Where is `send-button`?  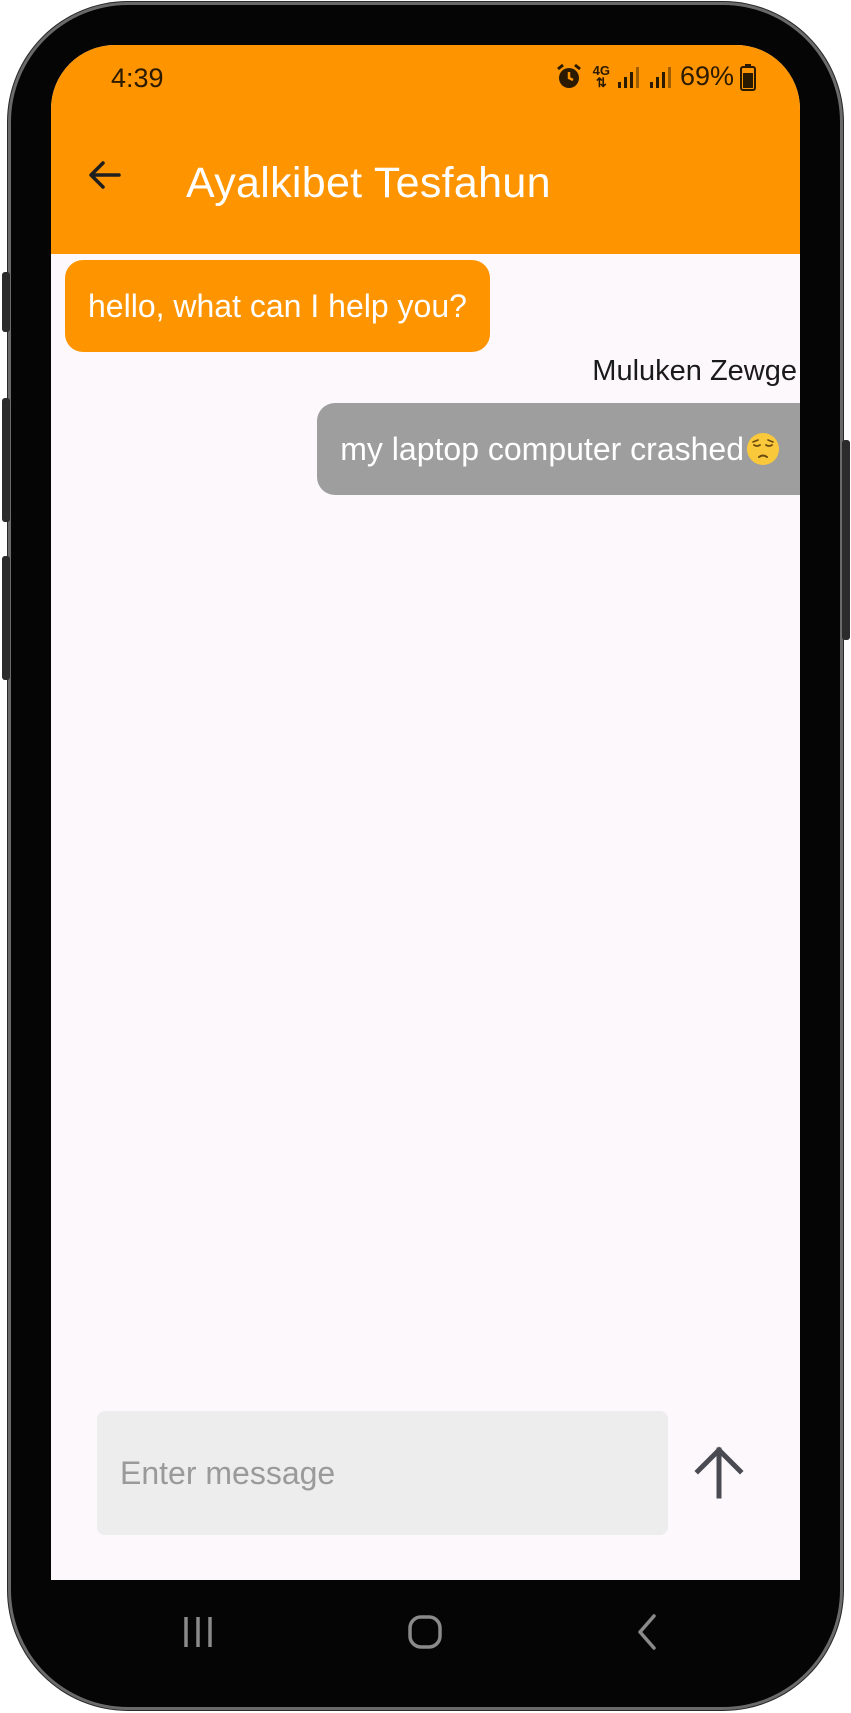
send-button is located at coordinates (719, 1473).